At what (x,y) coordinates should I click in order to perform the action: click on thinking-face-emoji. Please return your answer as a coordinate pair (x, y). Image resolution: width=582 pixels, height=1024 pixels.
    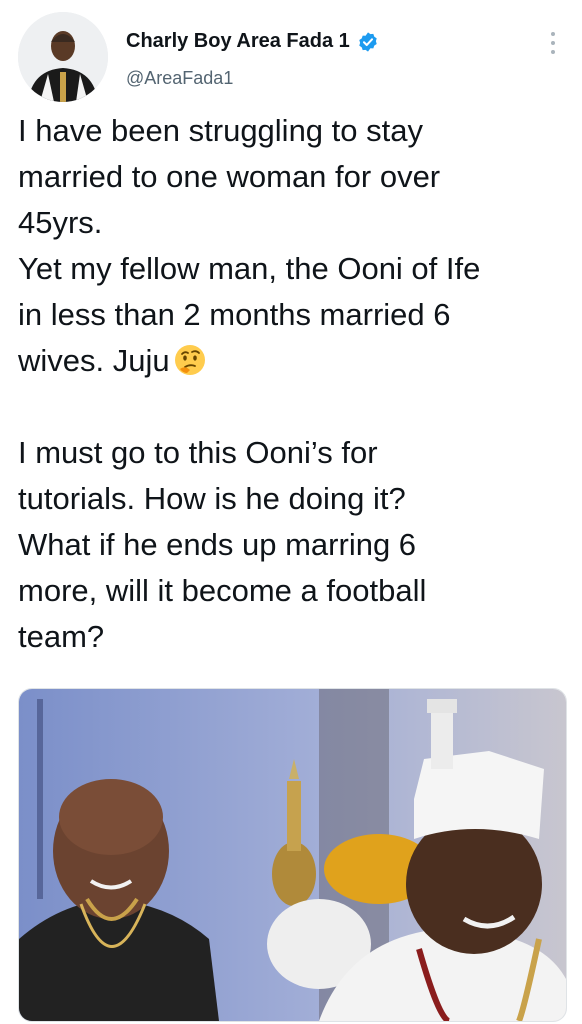
    Looking at the image, I should click on (189, 360).